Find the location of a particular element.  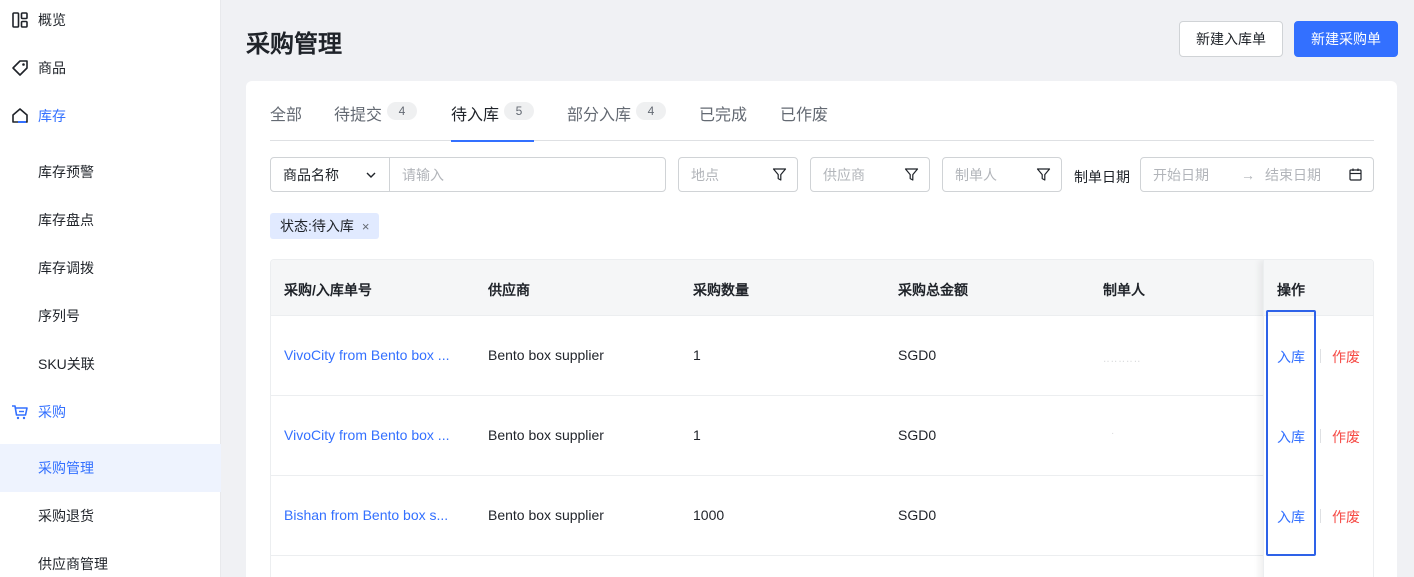

sidebar-item-serial: 序列号 is located at coordinates (110, 316).